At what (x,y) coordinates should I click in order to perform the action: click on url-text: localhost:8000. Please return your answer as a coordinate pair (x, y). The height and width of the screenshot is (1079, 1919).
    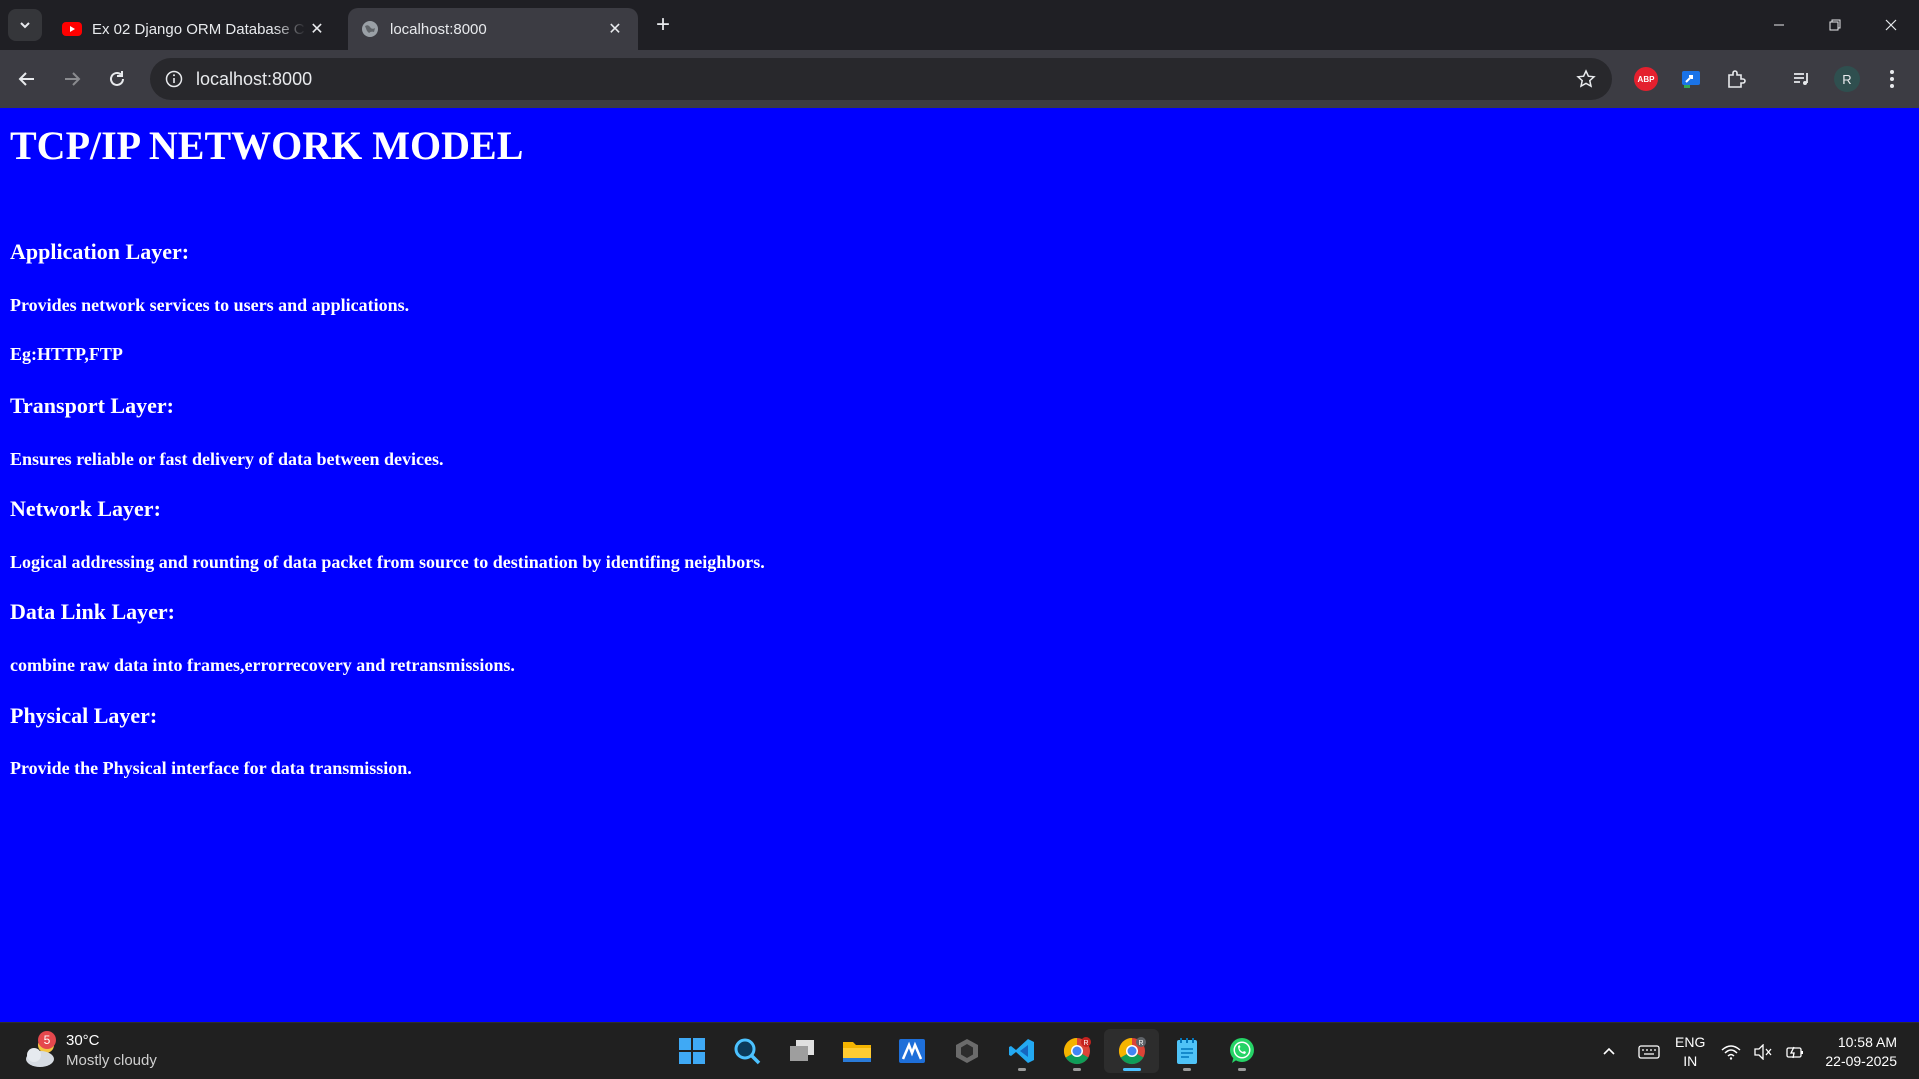
    Looking at the image, I should click on (254, 79).